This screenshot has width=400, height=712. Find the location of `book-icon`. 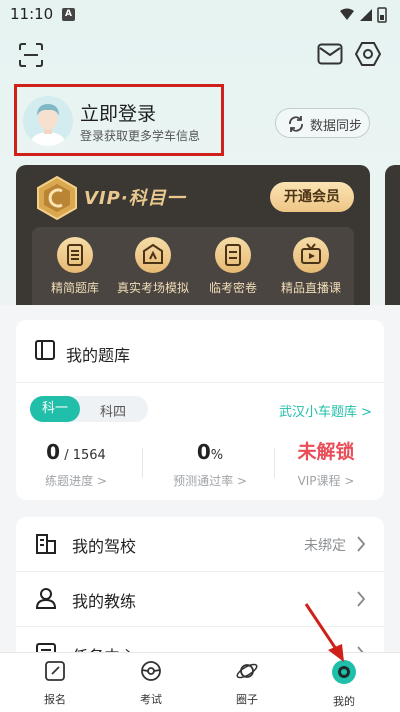

book-icon is located at coordinates (45, 350).